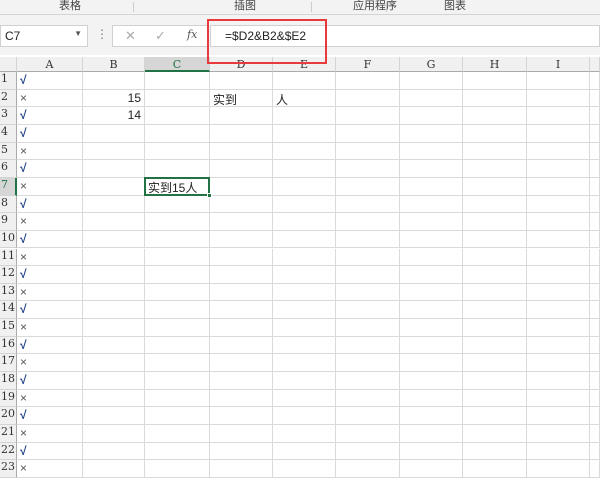 Image resolution: width=600 pixels, height=481 pixels. I want to click on cell-I1, so click(558, 81).